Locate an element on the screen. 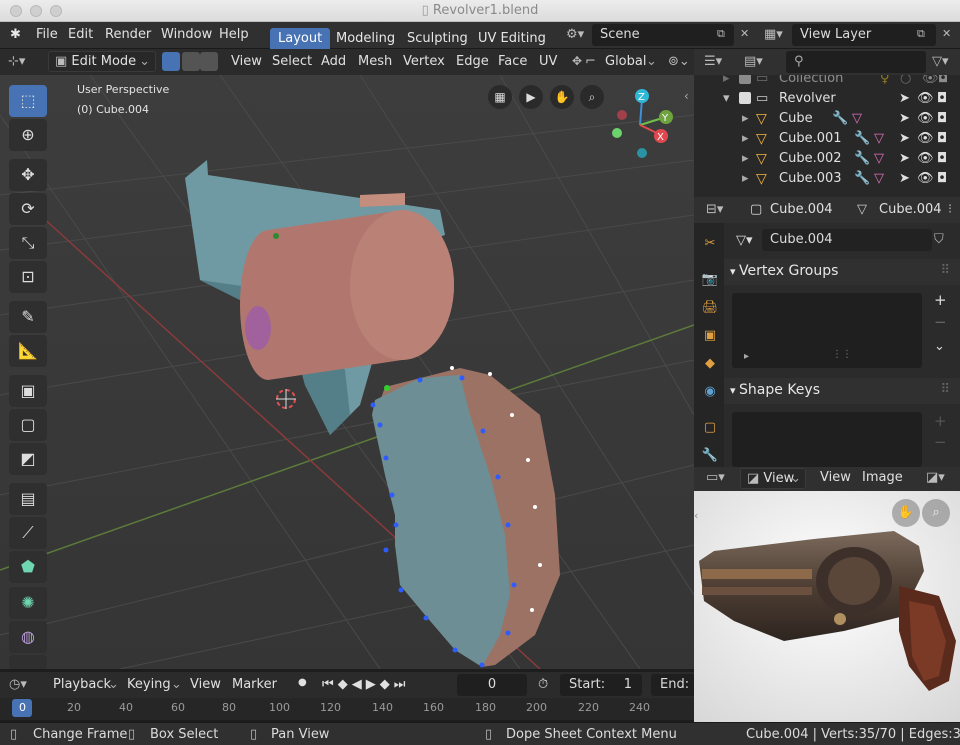 This screenshot has width=960, height=745. outliner-row-cube-002: ▸ ▽ Cube.002 🔧 ▽ ➤ 👁 ◘ is located at coordinates (827, 159).